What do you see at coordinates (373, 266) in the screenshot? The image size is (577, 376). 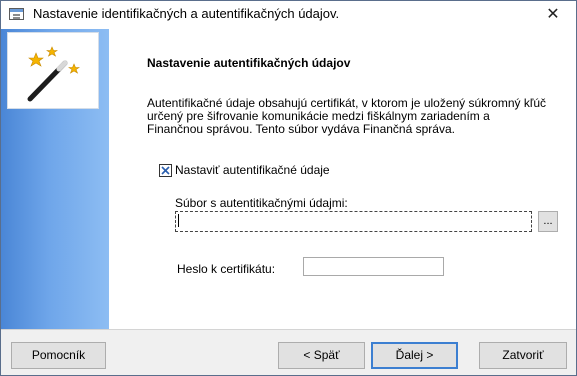 I see `certificate-password-input` at bounding box center [373, 266].